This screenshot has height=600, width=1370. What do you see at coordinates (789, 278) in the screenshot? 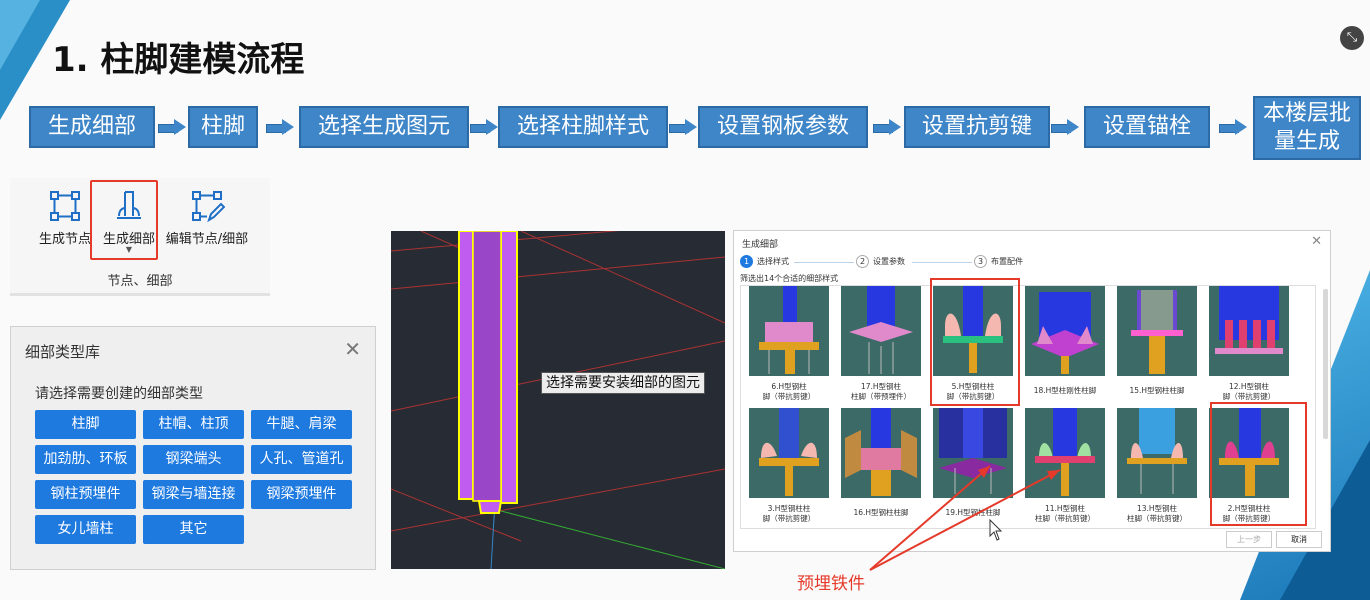
I see `filter-result-text: 筛选出14个合适的细部样式` at bounding box center [789, 278].